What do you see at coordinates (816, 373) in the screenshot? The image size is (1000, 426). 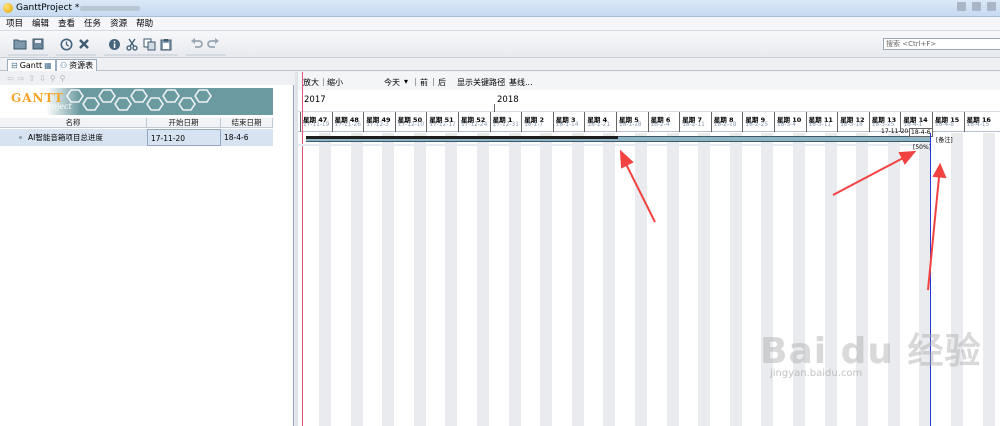 I see `watermark-url: jingyan.baidu.com` at bounding box center [816, 373].